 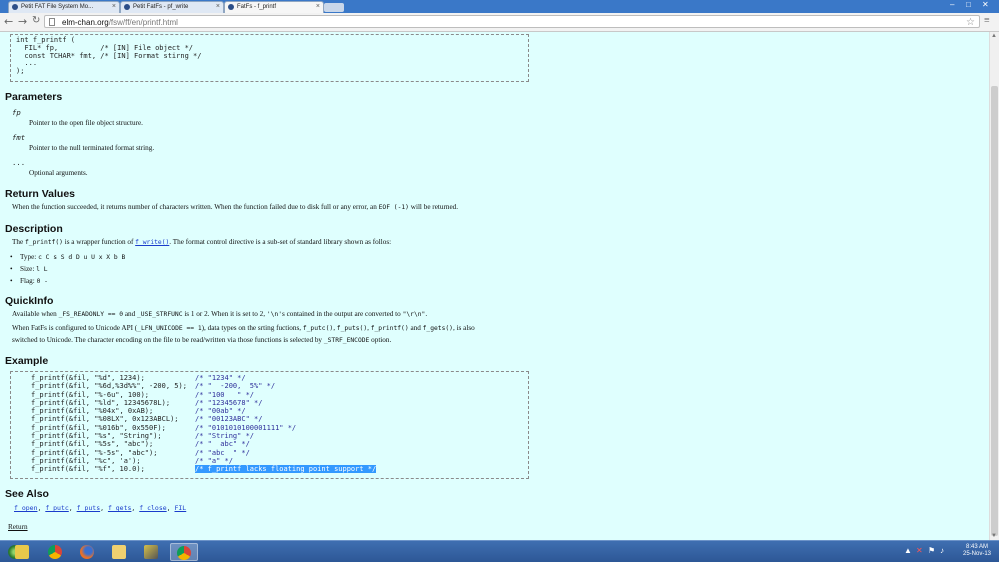 What do you see at coordinates (36, 20) in the screenshot?
I see `reload-icon: ↻` at bounding box center [36, 20].